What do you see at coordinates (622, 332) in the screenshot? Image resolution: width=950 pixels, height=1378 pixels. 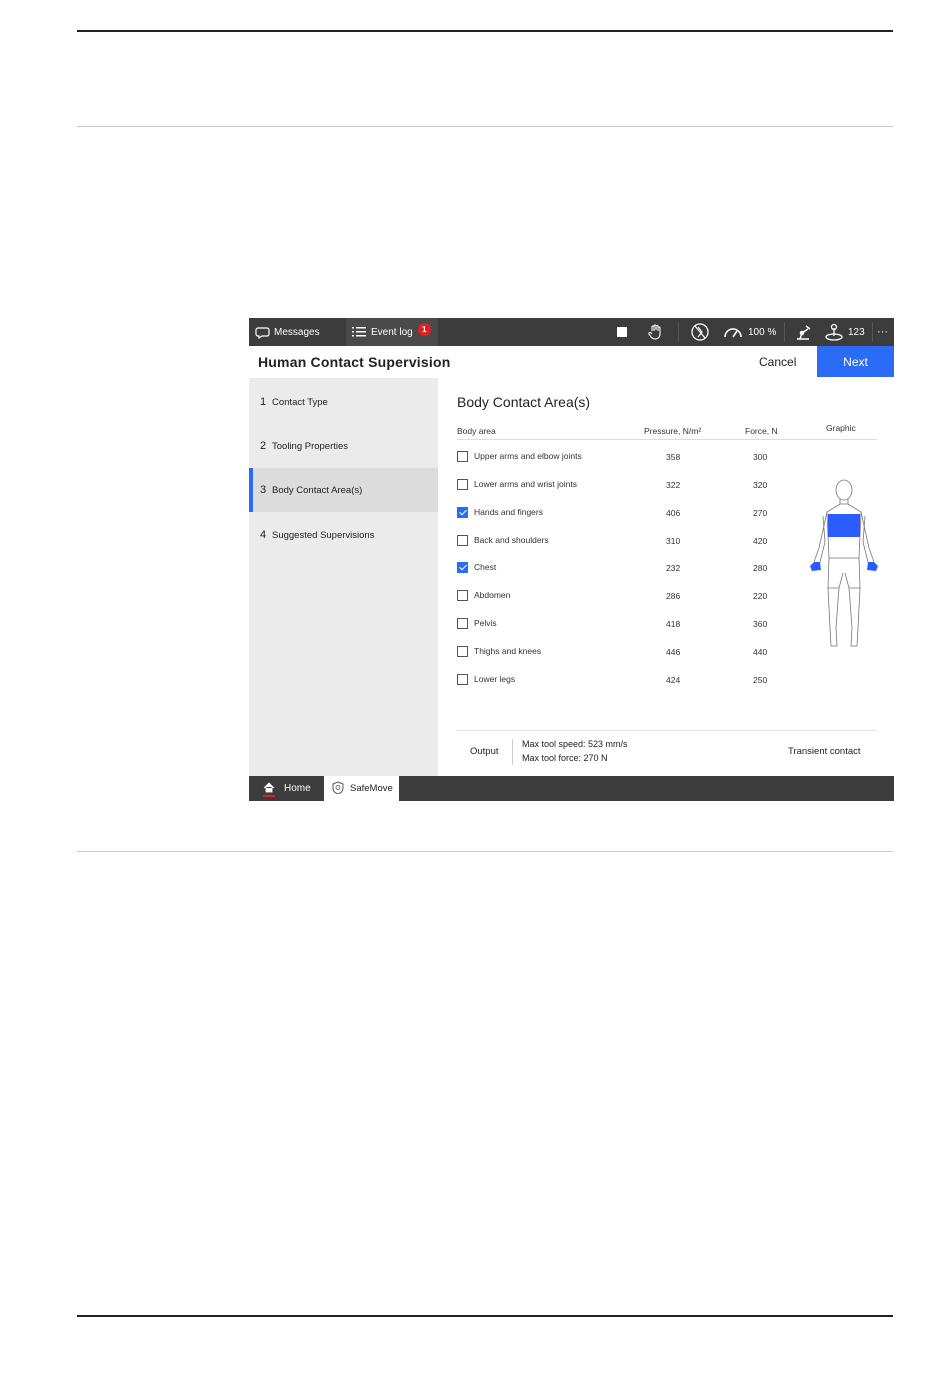 I see `stop-button` at bounding box center [622, 332].